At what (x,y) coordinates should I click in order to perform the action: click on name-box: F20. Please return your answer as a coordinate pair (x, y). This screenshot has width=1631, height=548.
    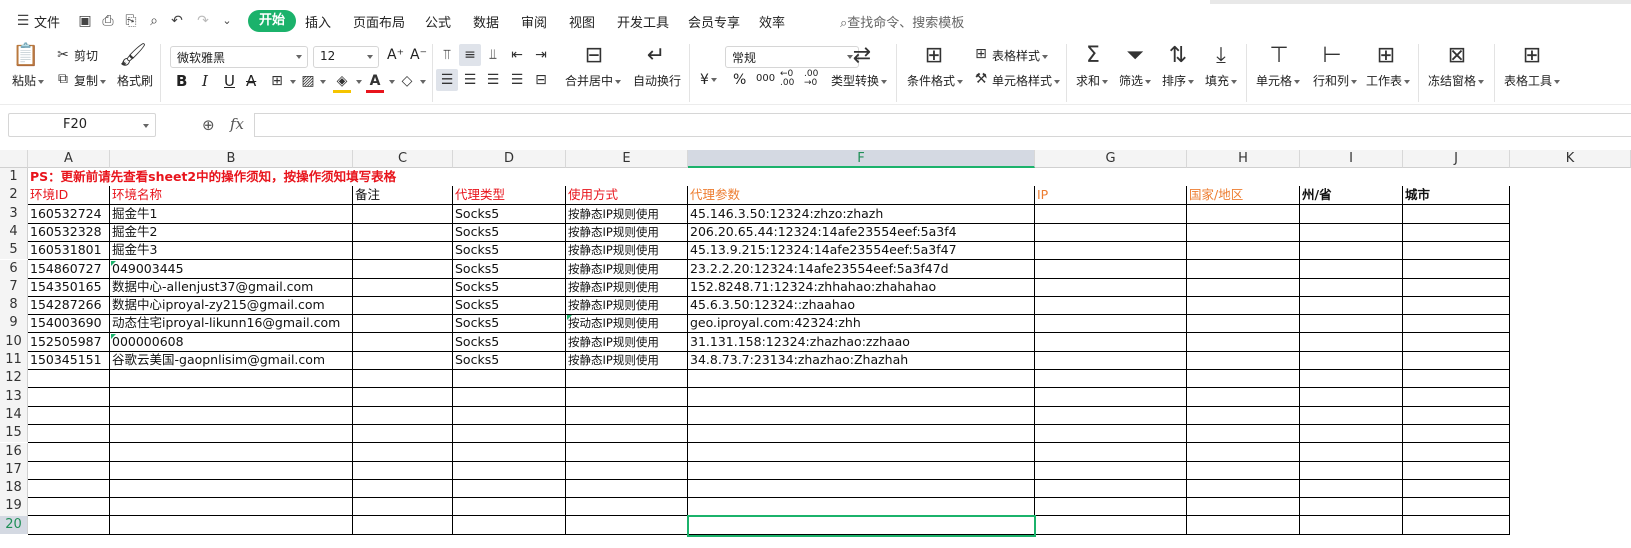
    Looking at the image, I should click on (82, 125).